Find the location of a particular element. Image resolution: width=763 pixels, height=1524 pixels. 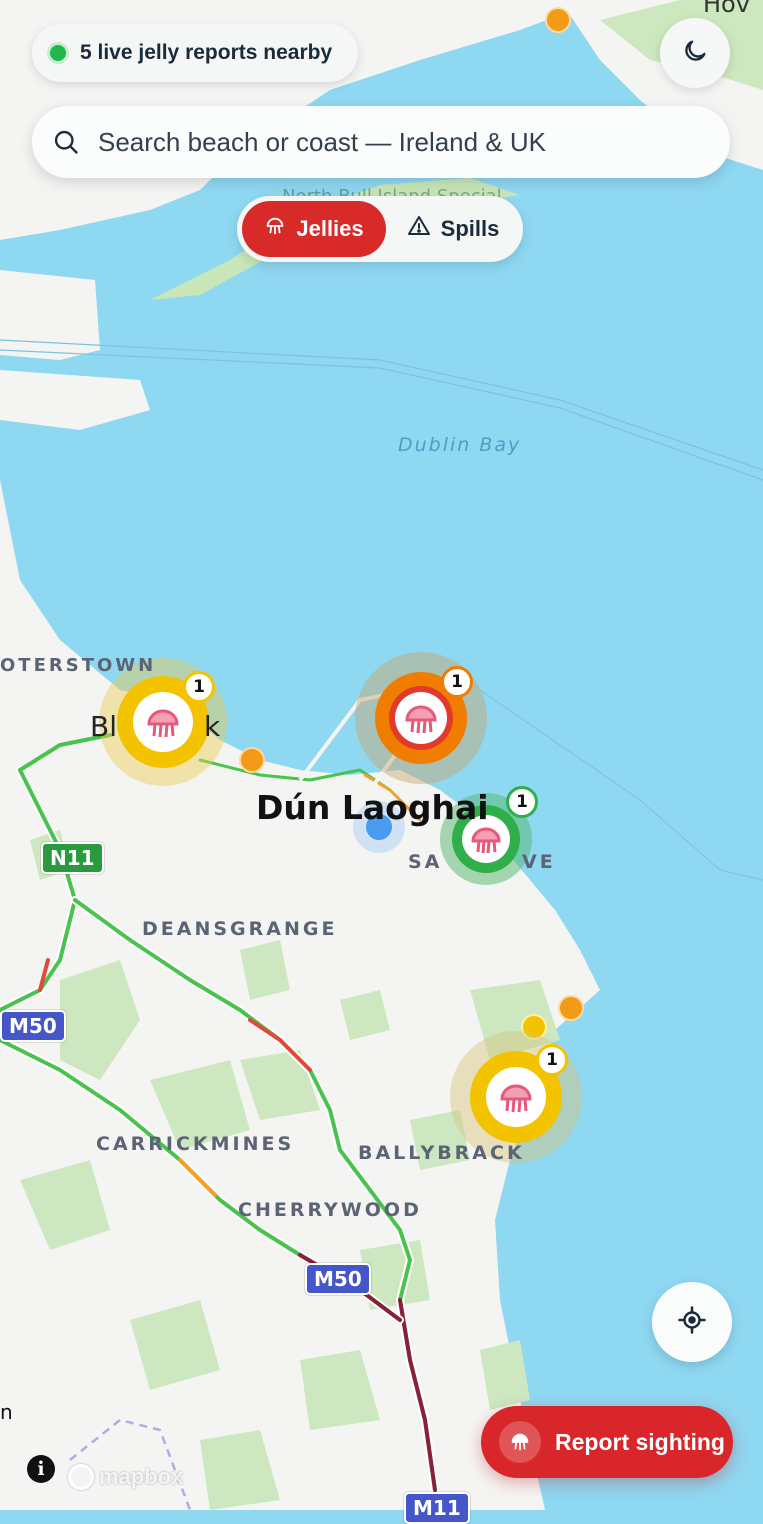

report-sighting-button: Report sighting is located at coordinates (607, 1442).